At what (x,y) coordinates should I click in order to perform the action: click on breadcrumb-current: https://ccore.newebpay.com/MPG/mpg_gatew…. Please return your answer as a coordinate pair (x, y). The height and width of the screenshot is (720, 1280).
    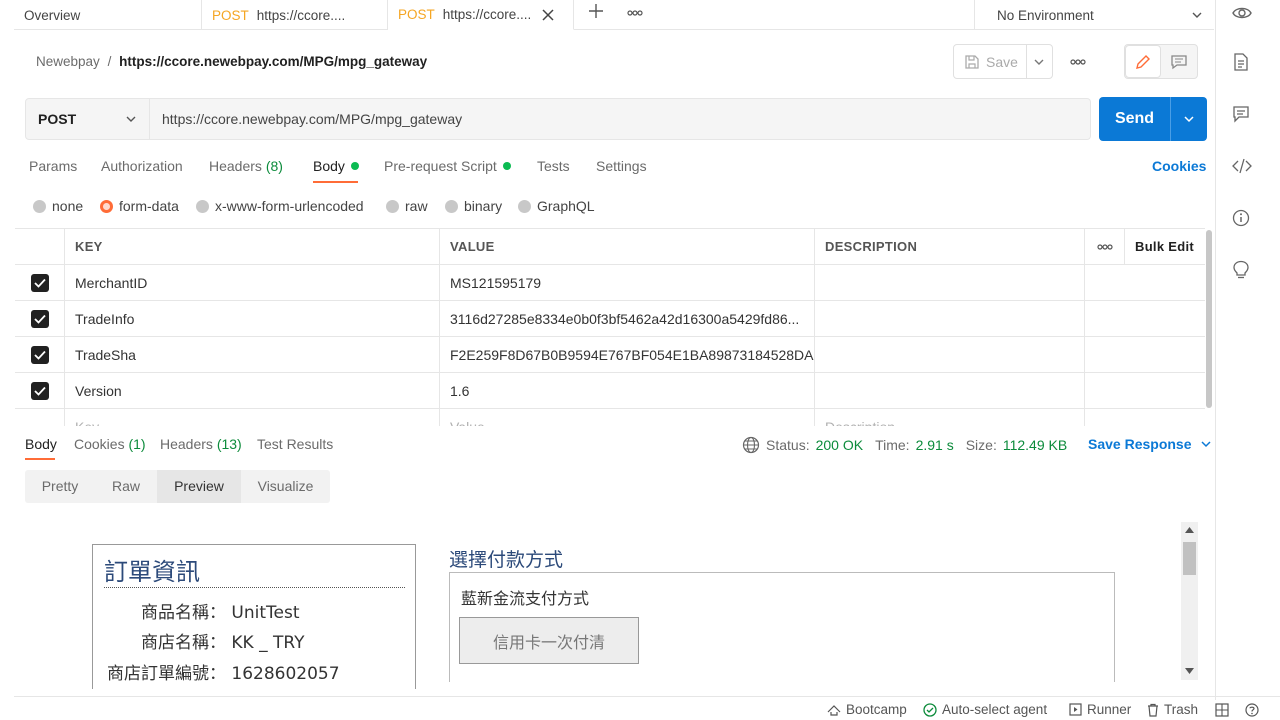
    Looking at the image, I should click on (273, 61).